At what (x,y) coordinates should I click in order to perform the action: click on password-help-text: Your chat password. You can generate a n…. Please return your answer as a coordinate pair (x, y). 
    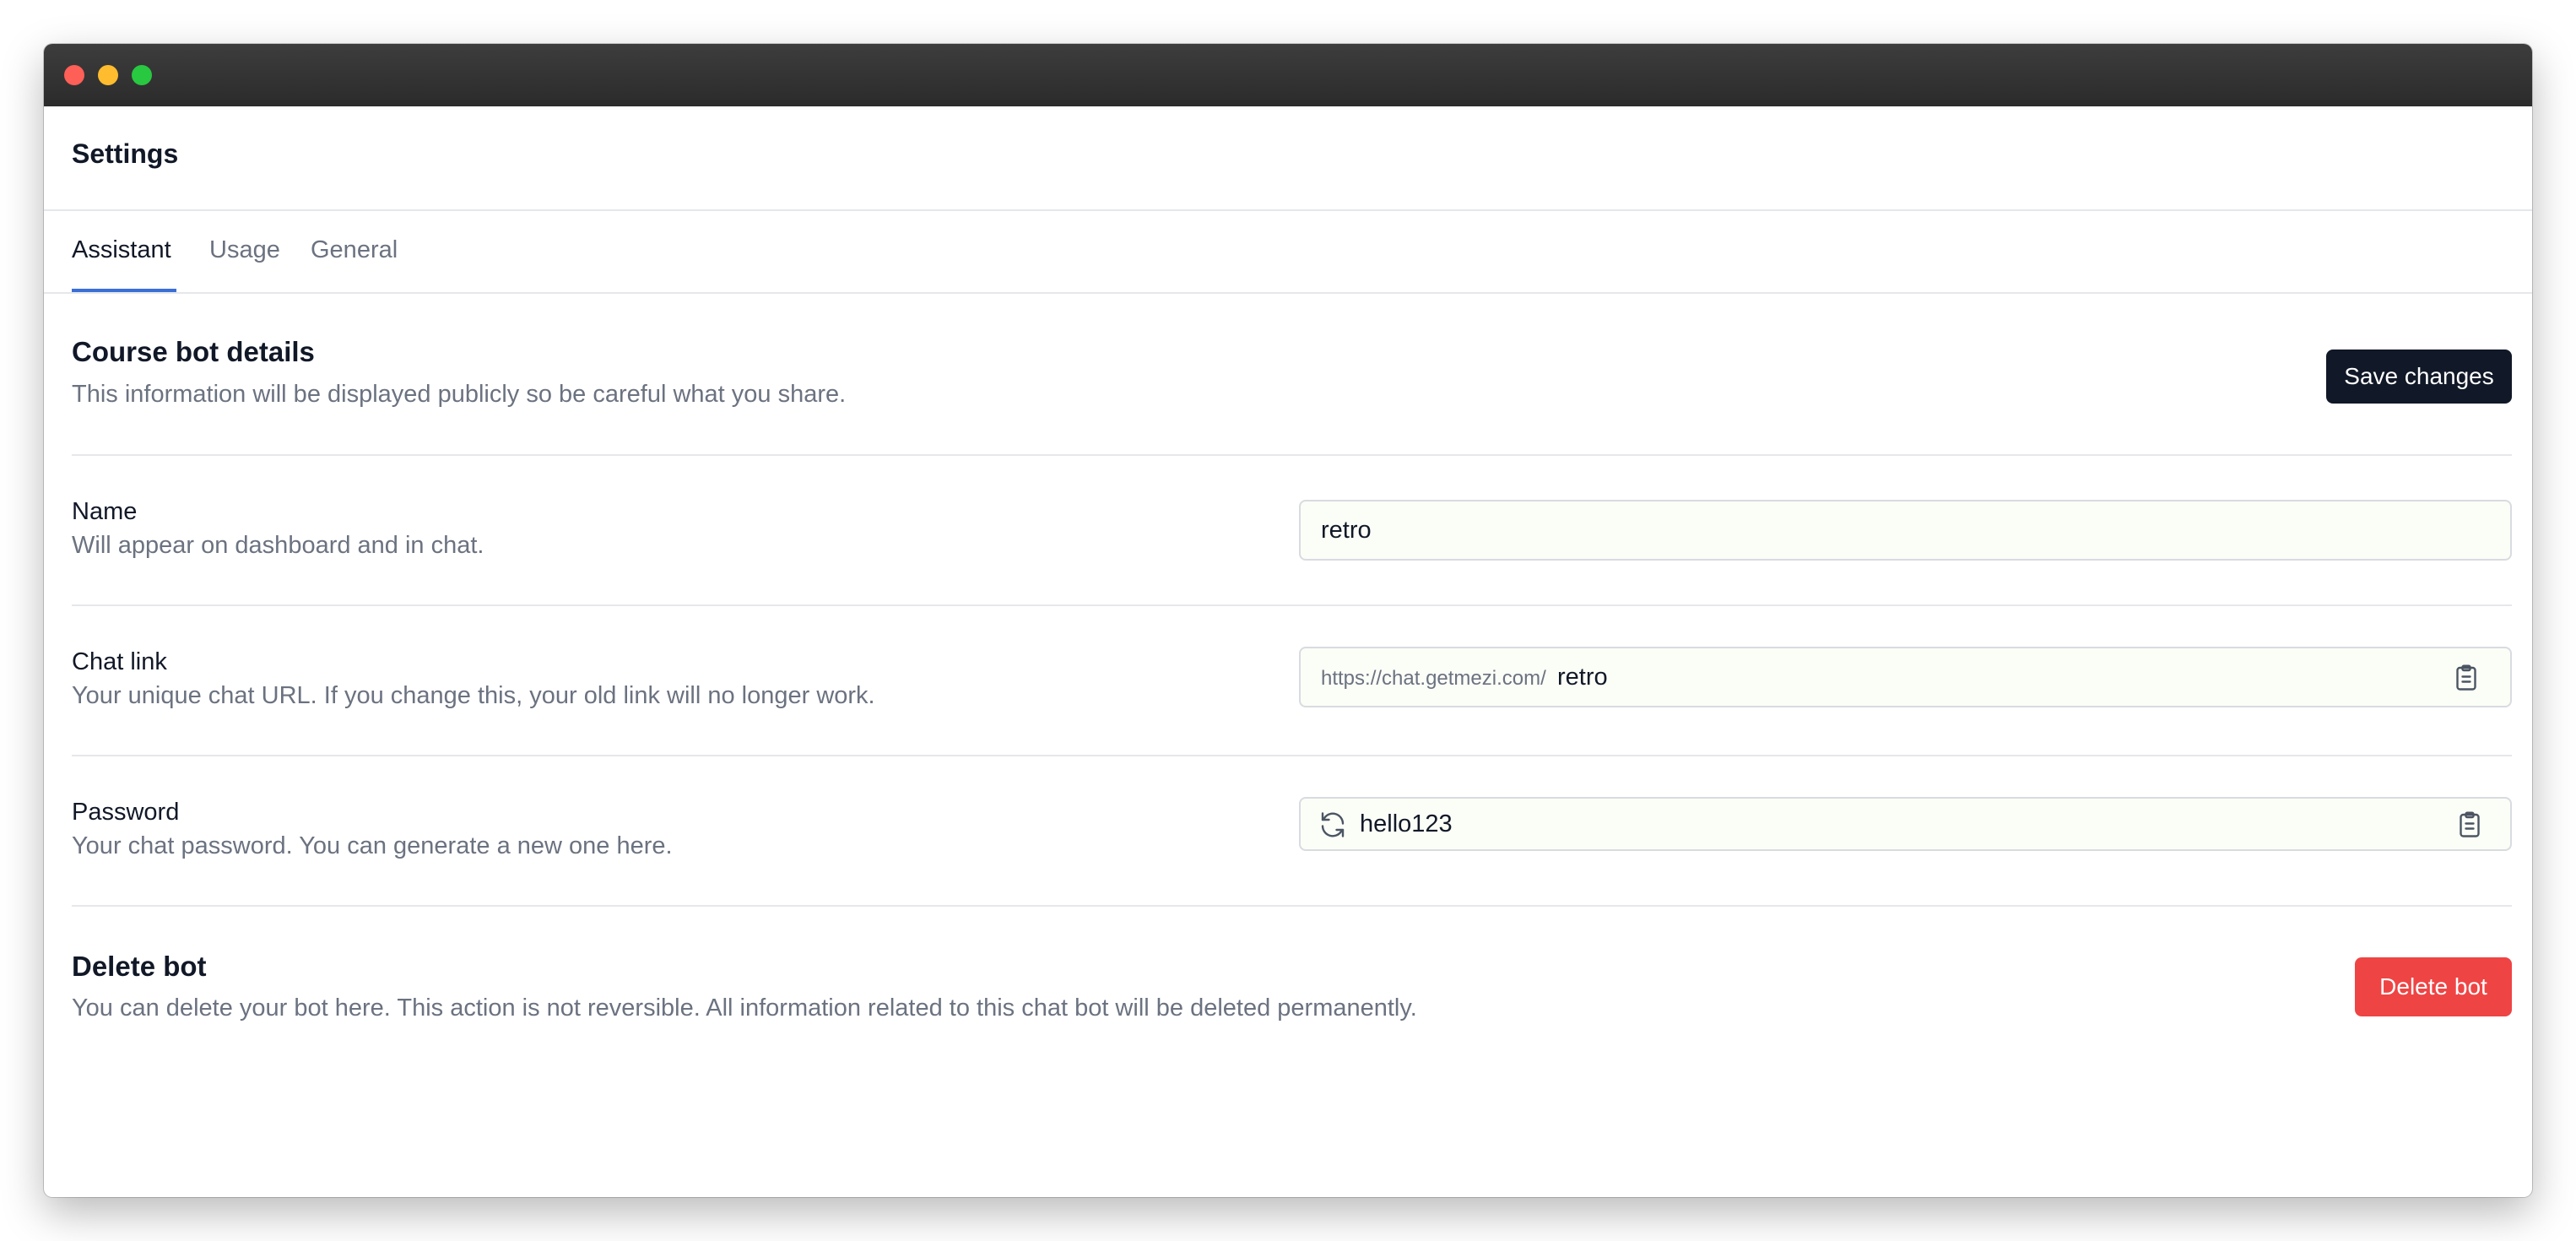
    Looking at the image, I should click on (372, 845).